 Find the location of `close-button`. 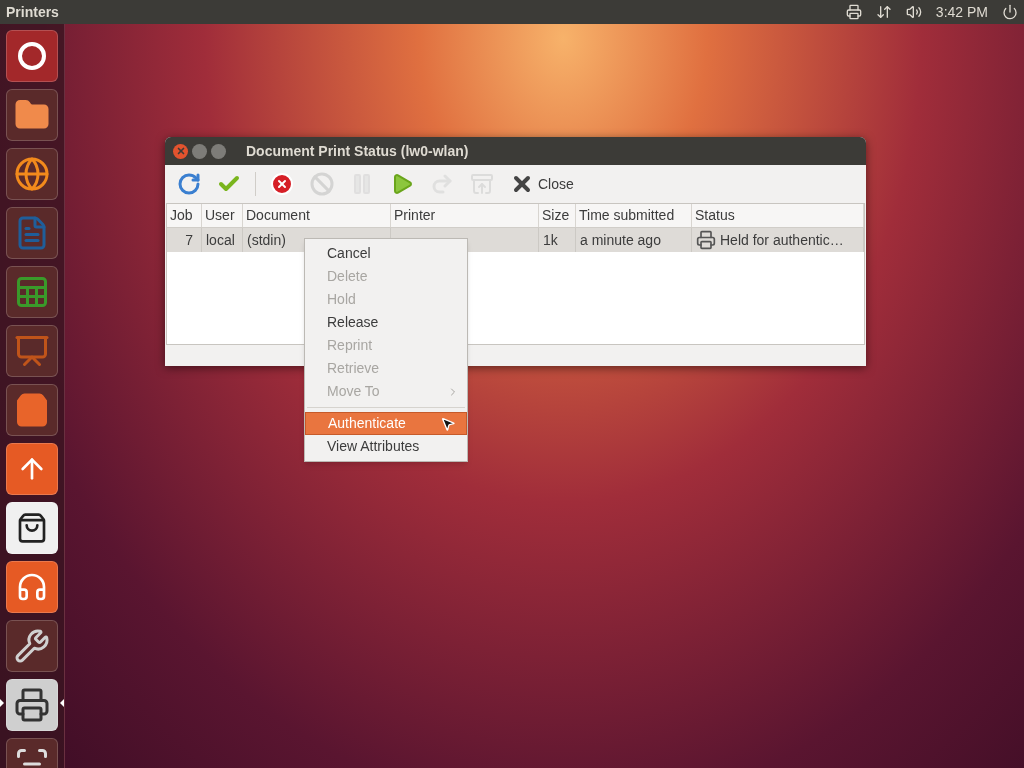

close-button is located at coordinates (180, 151).